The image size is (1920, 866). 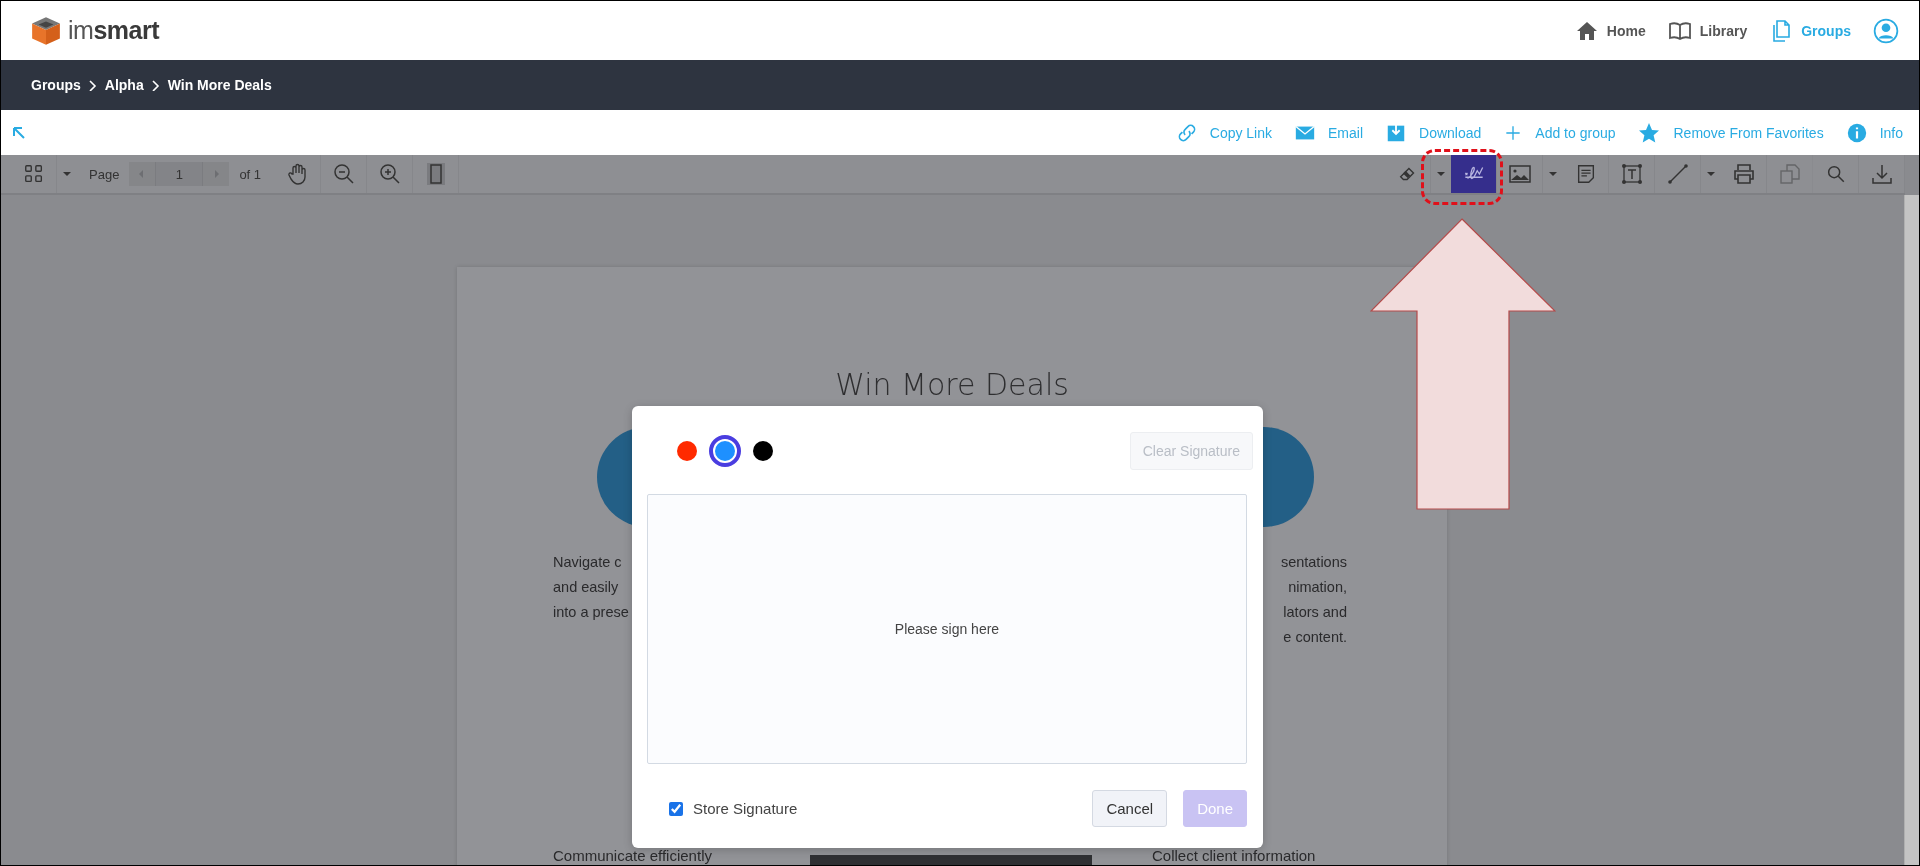 I want to click on breadcrumb-link: Groups, so click(x=56, y=85).